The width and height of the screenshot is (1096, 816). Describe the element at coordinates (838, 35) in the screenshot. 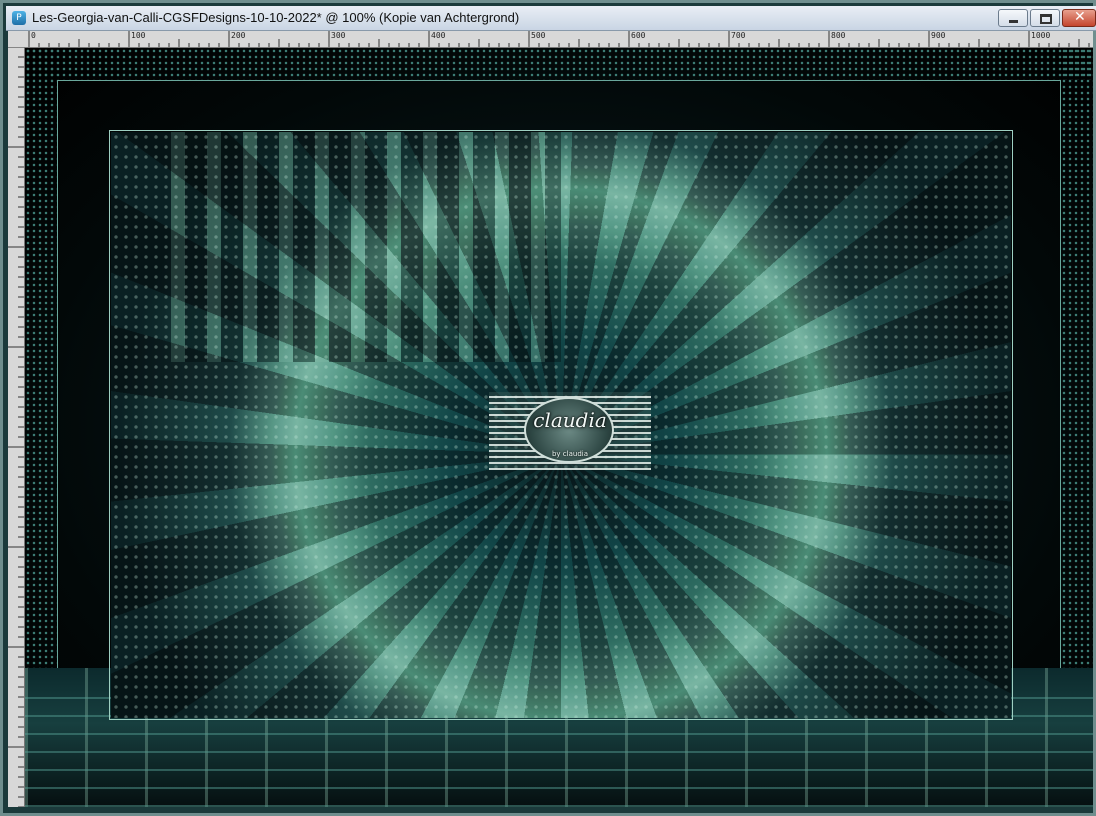

I see `ruler-label: 800` at that location.